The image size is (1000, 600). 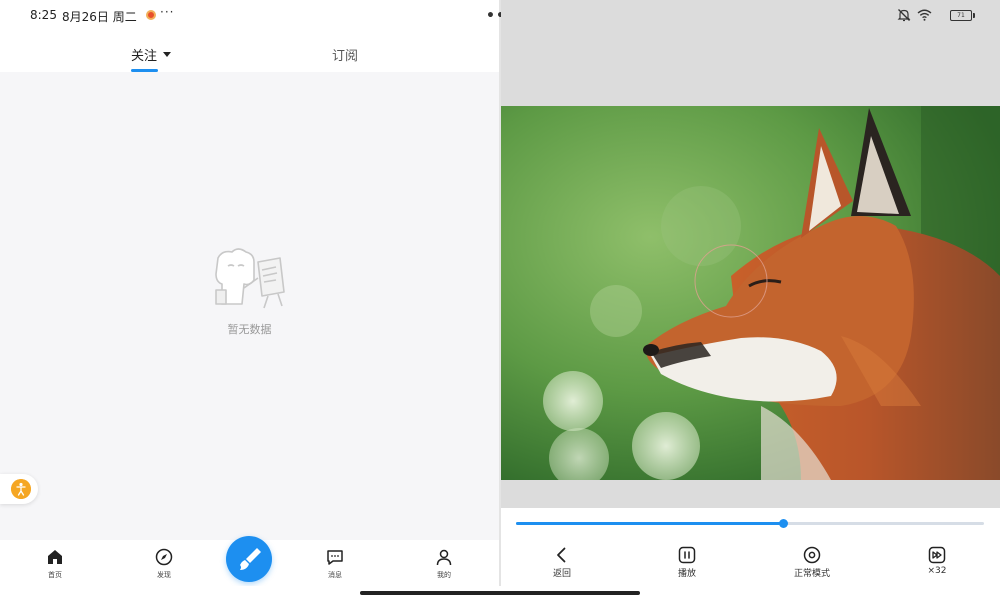 I want to click on brush-icon, so click(x=250, y=559).